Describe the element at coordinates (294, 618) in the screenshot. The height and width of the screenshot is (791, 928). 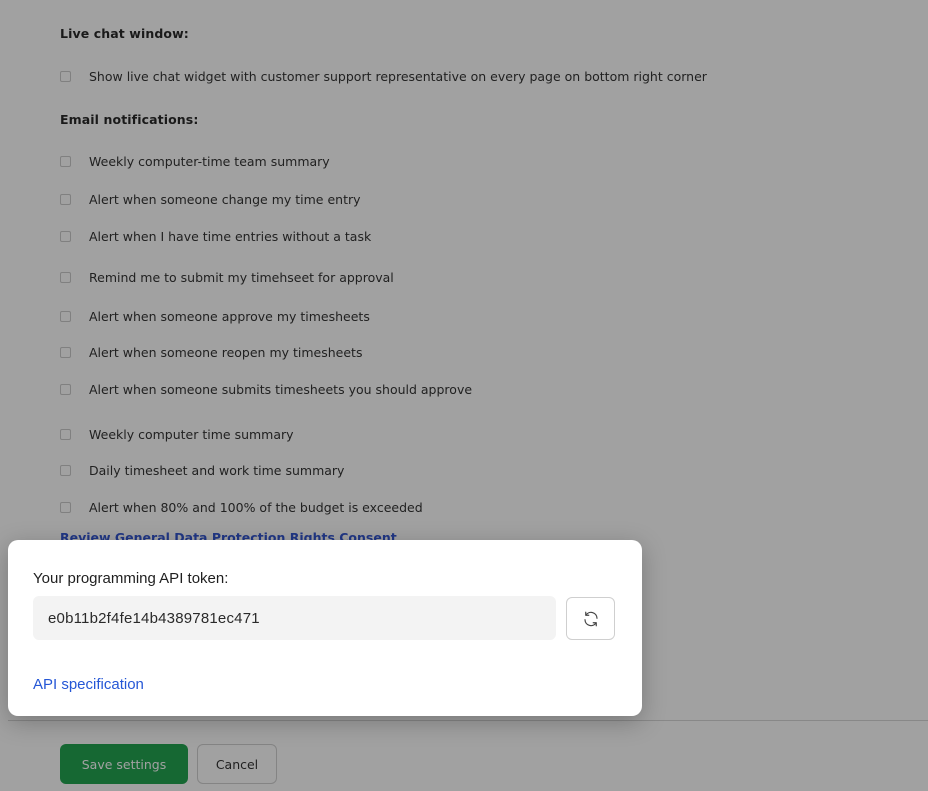
I see `api-token-field: e0b11b2f4fe14b4389781ec471` at that location.